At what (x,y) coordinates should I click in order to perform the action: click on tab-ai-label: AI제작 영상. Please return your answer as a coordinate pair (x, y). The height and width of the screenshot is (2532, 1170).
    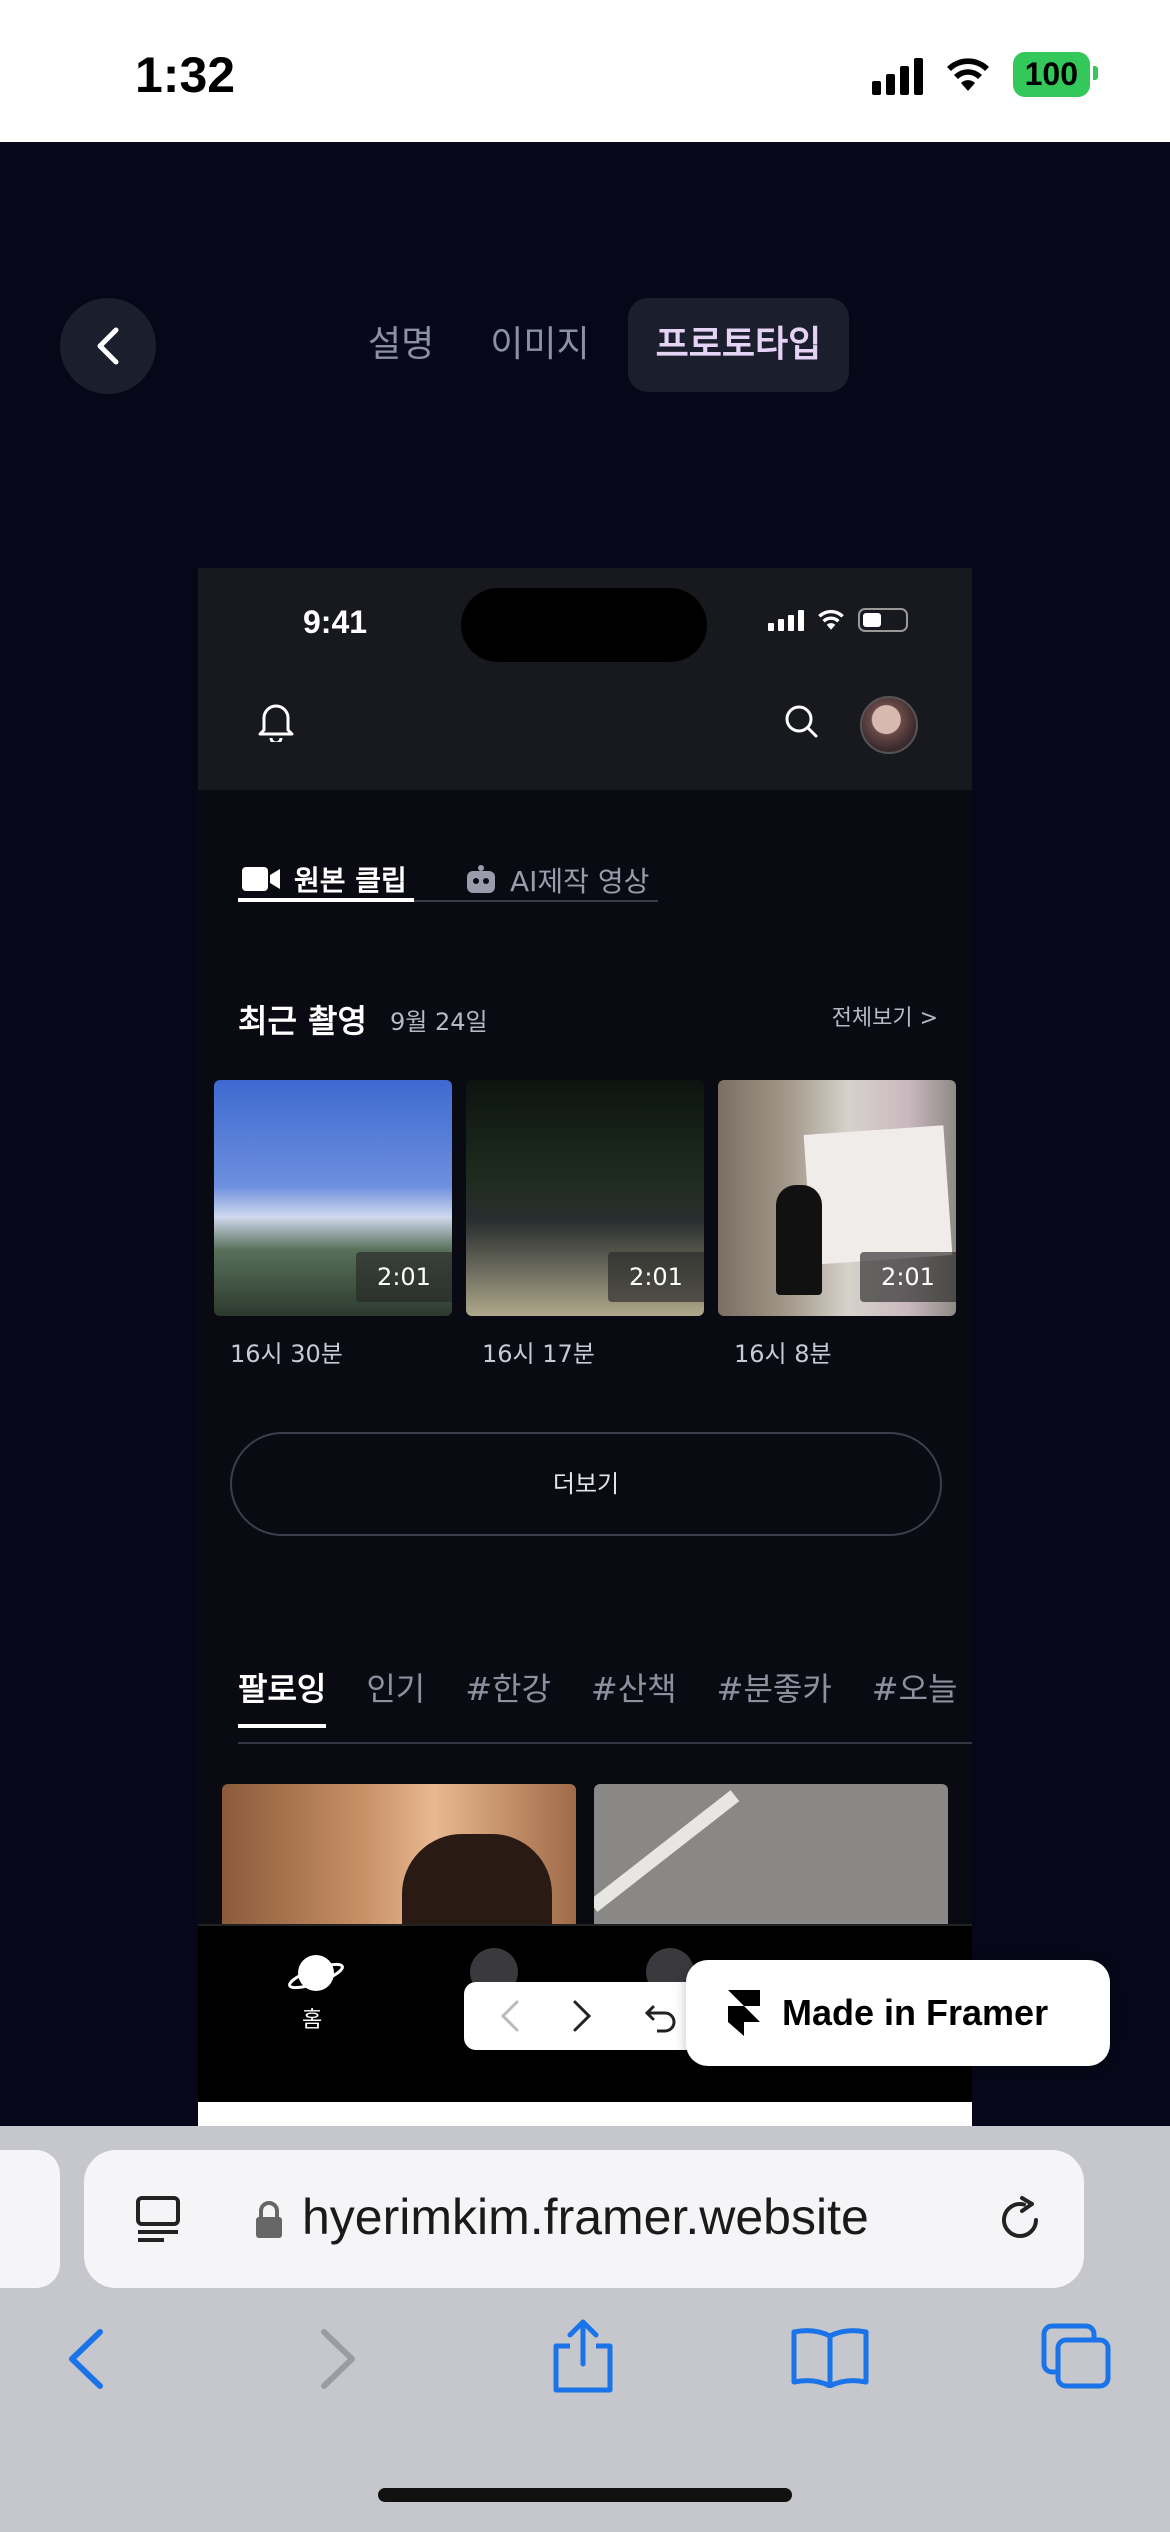
    Looking at the image, I should click on (580, 881).